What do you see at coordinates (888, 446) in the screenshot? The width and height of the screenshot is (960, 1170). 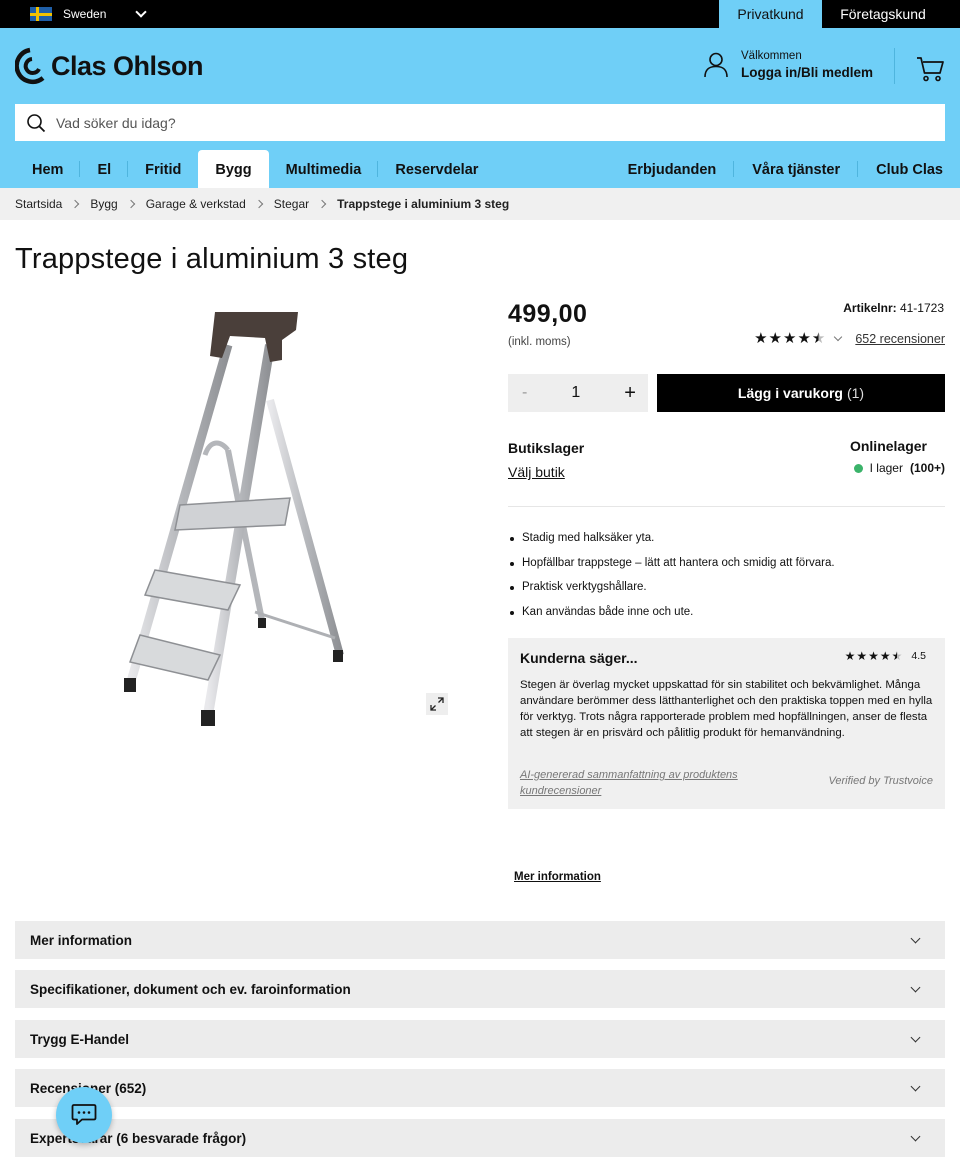 I see `online-stock-heading: Onlinelager` at bounding box center [888, 446].